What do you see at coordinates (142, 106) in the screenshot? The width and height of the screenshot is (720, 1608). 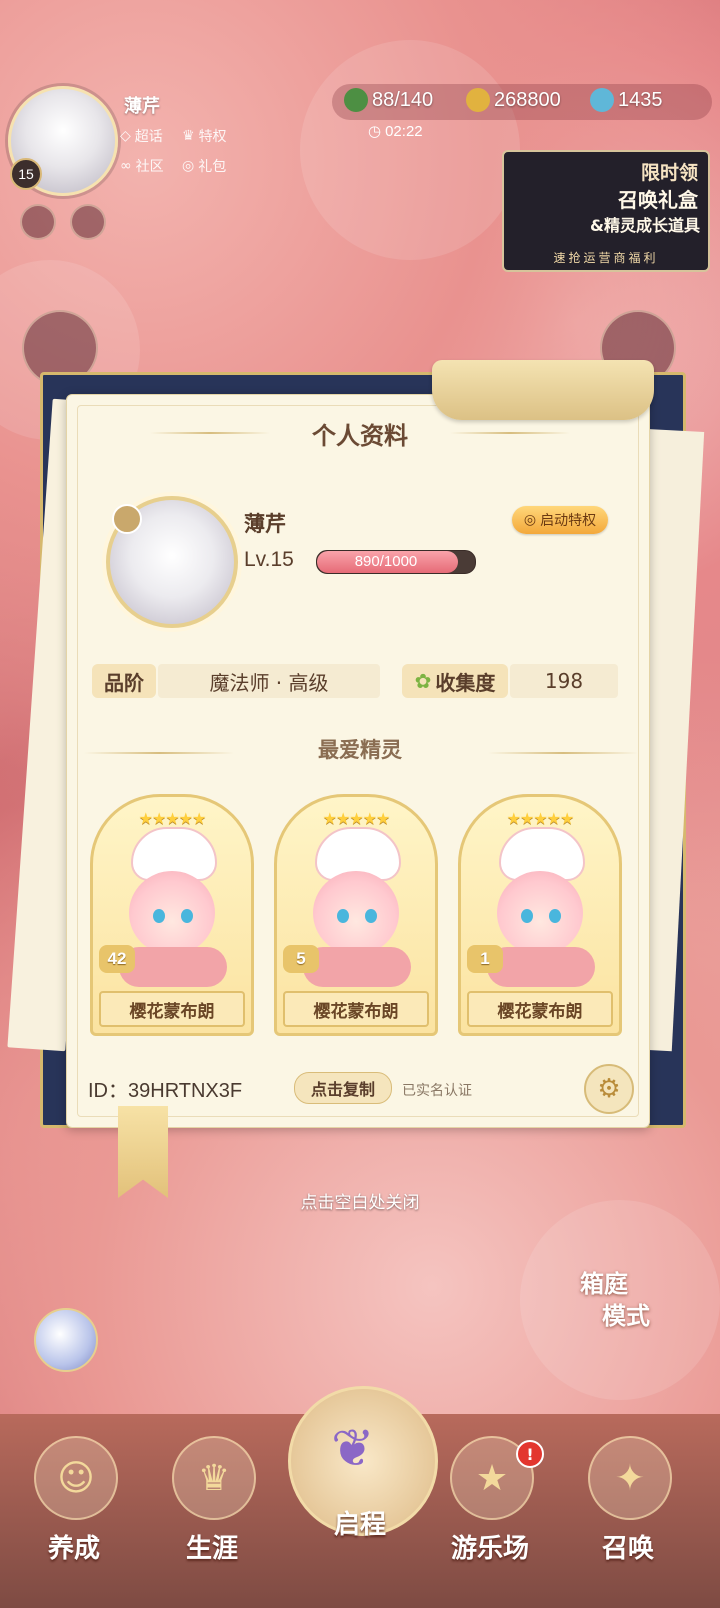 I see `player-name: 薄芹` at bounding box center [142, 106].